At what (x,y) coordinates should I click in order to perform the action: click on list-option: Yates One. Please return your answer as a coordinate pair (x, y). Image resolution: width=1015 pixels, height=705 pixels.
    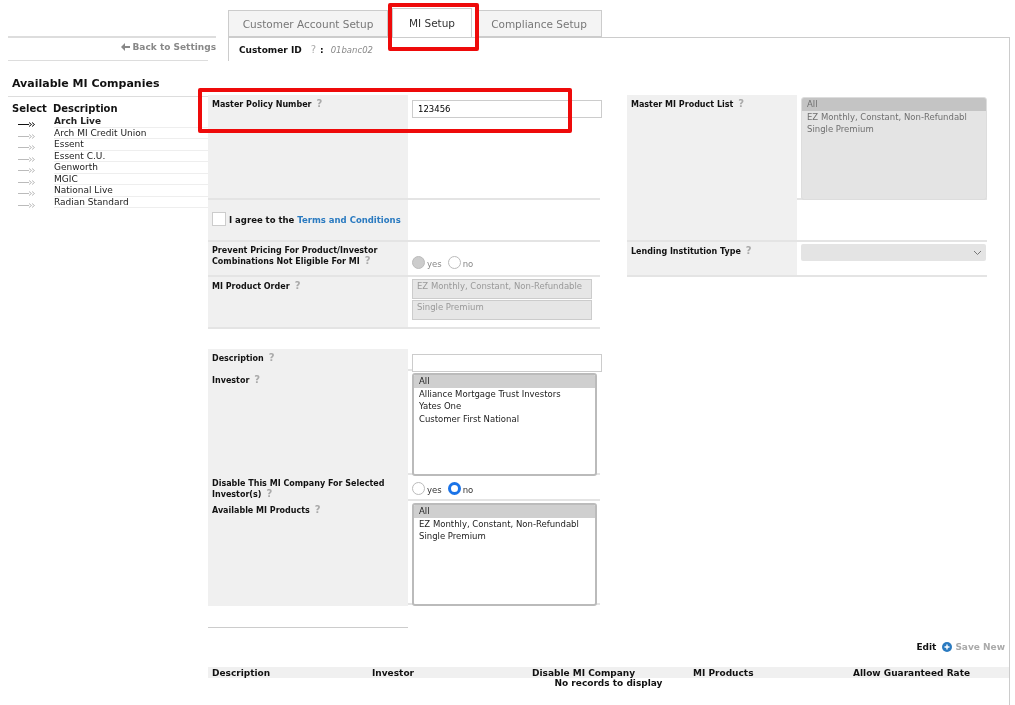
    Looking at the image, I should click on (504, 406).